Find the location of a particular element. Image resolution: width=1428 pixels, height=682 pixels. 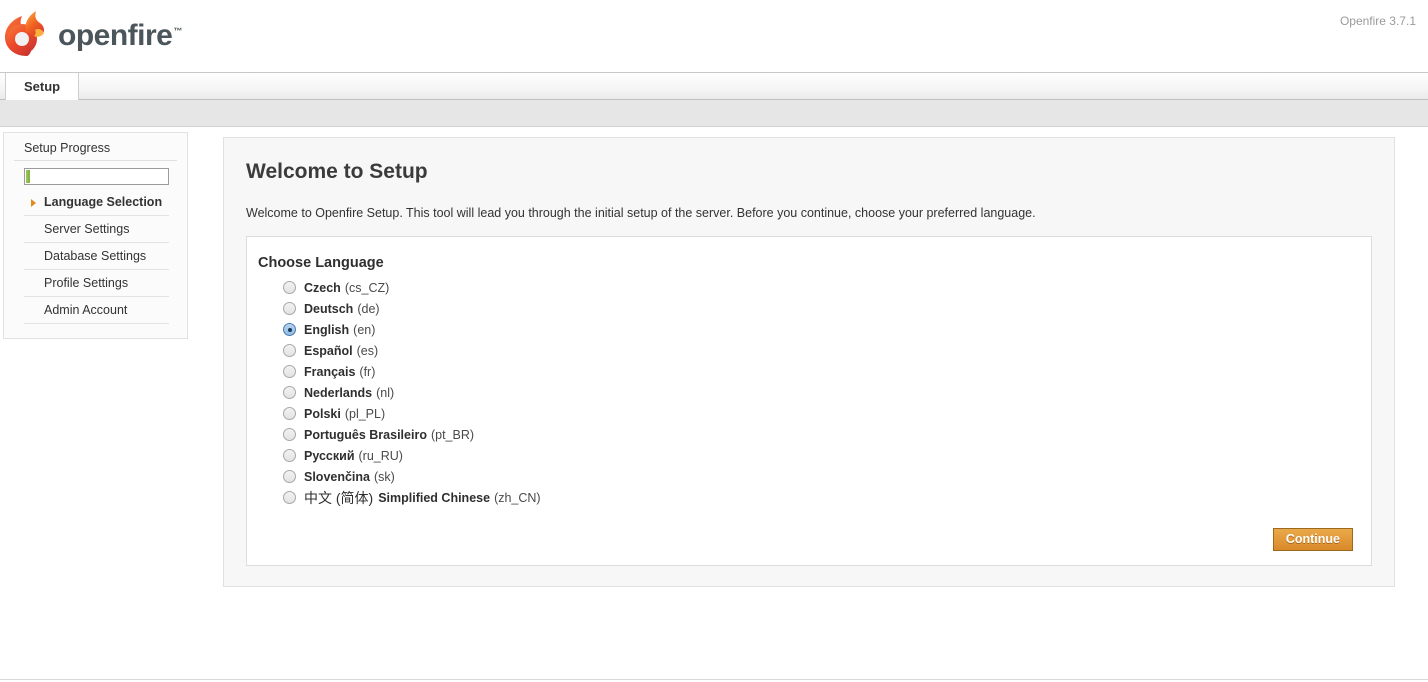

language-name-label: Slovenčina is located at coordinates (337, 476).